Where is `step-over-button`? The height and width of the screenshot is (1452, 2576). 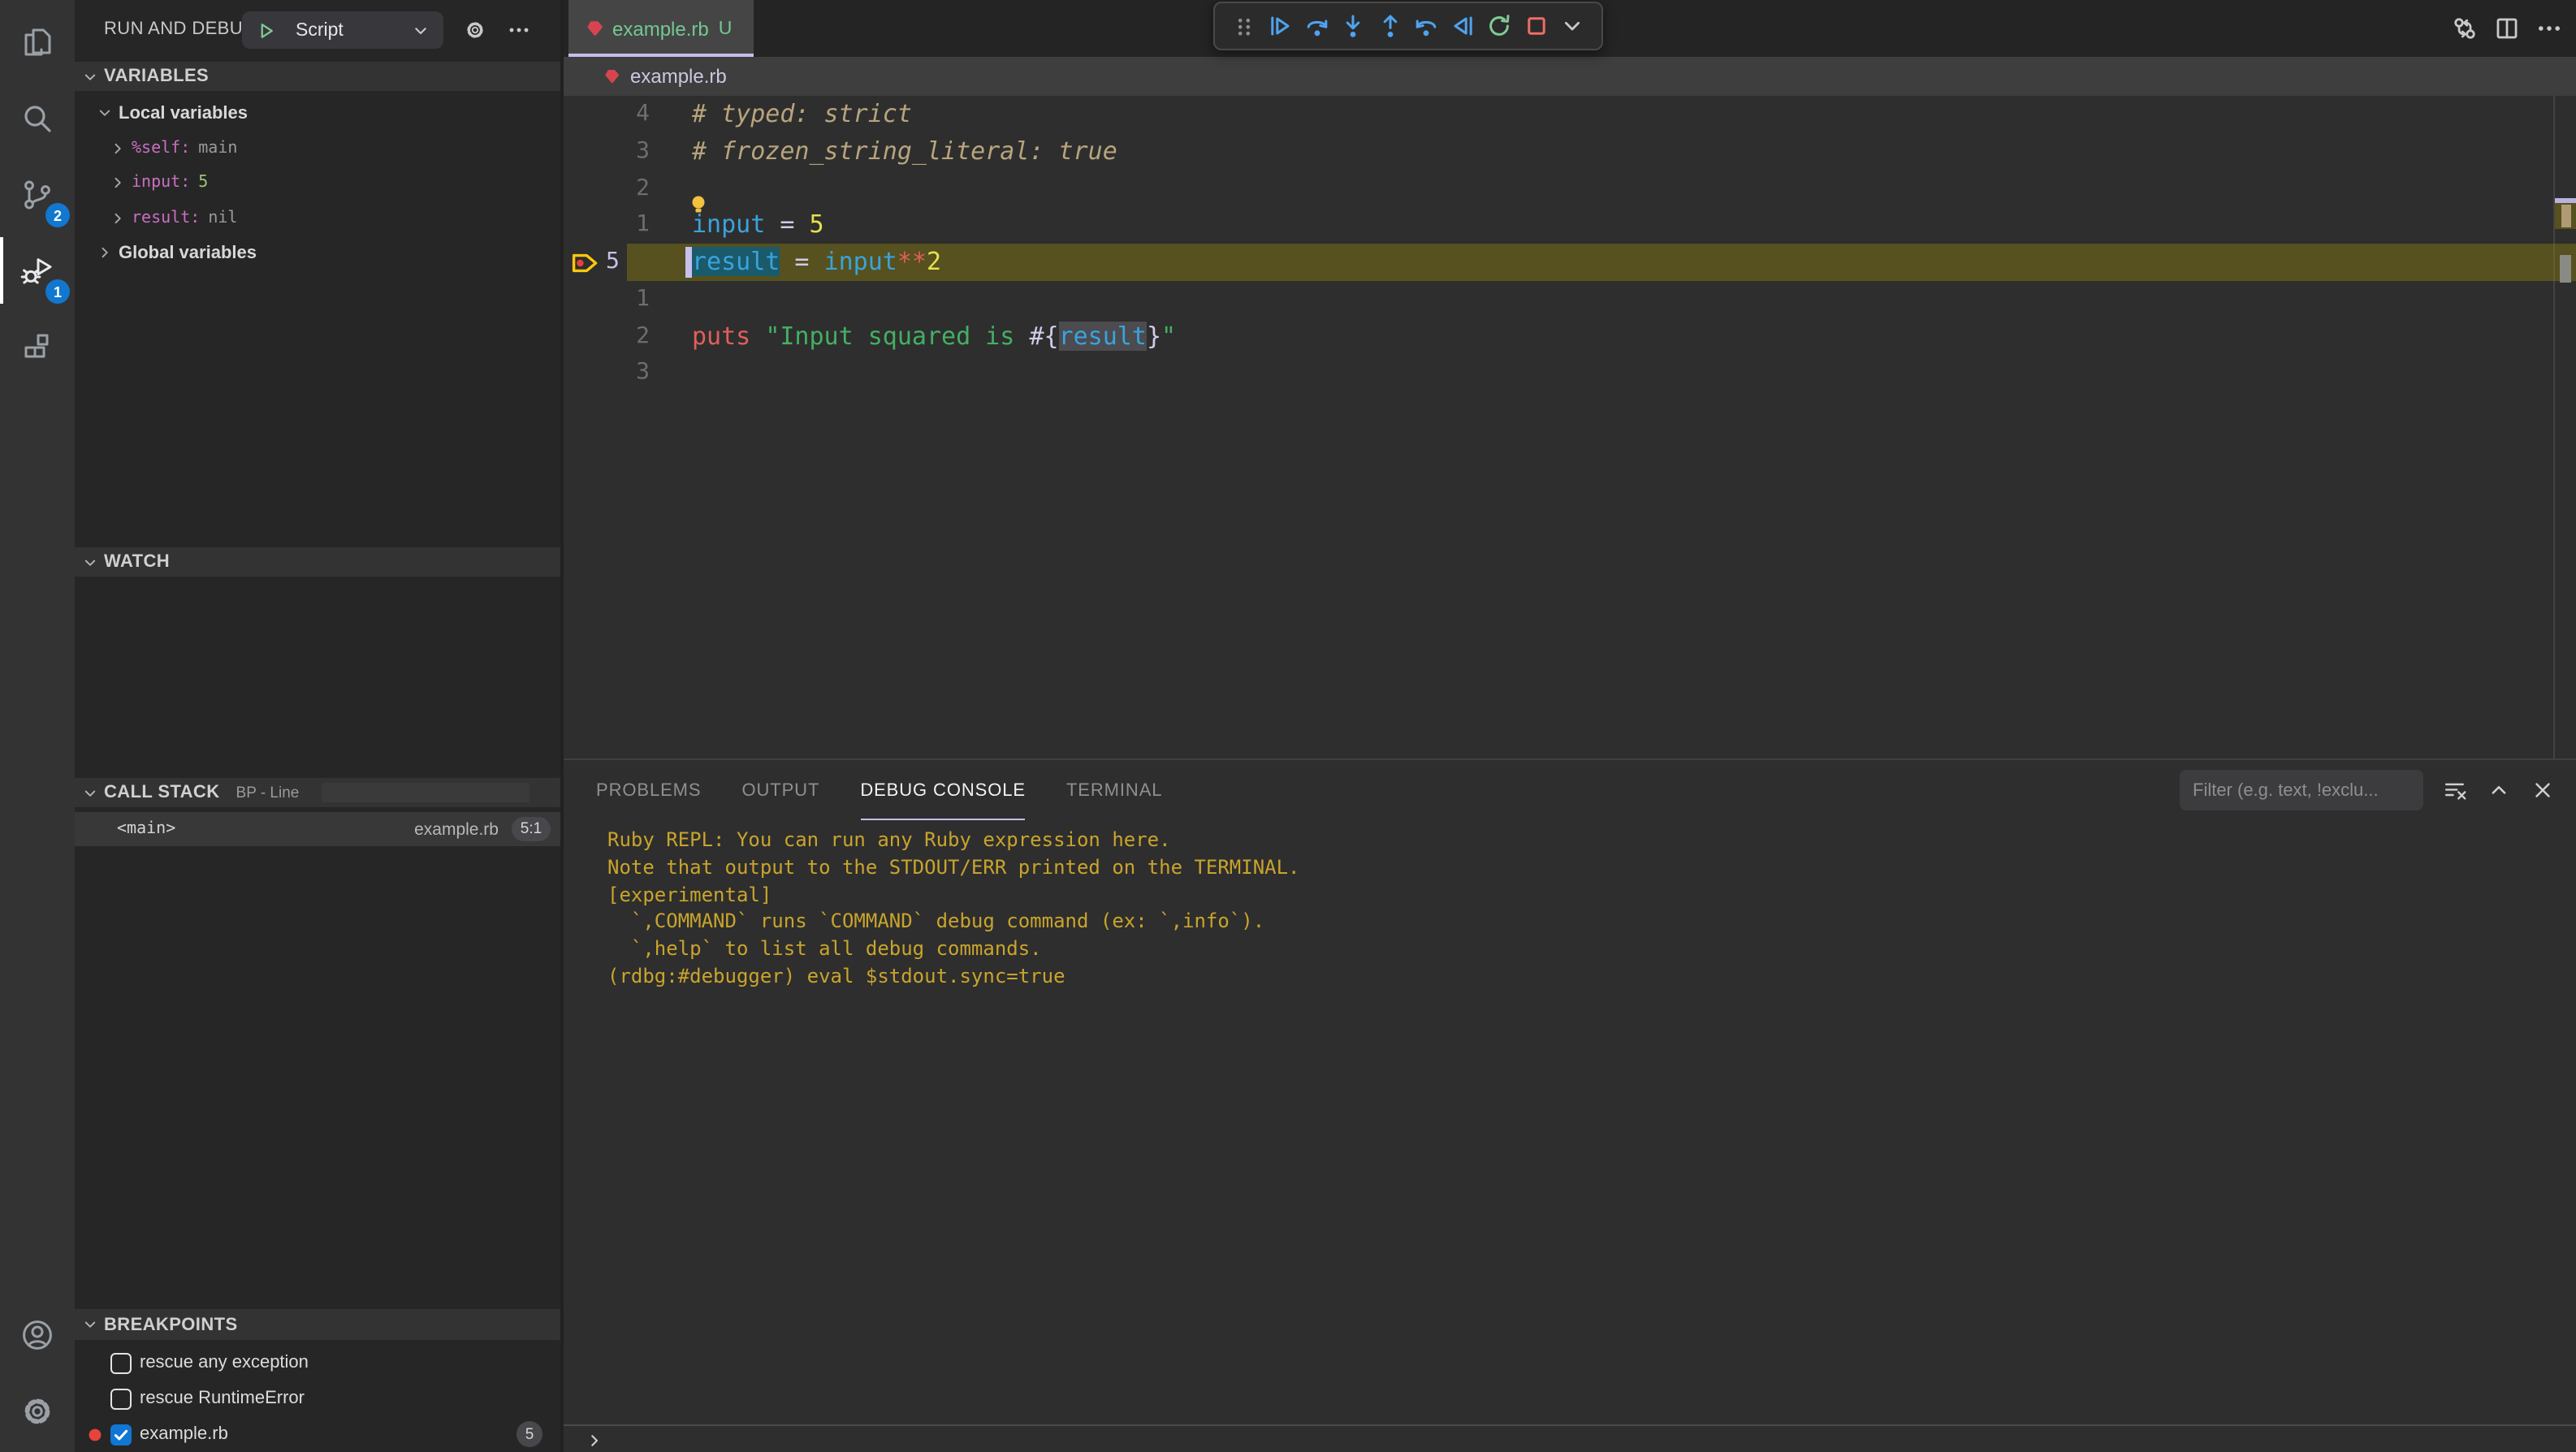
step-over-button is located at coordinates (1317, 26).